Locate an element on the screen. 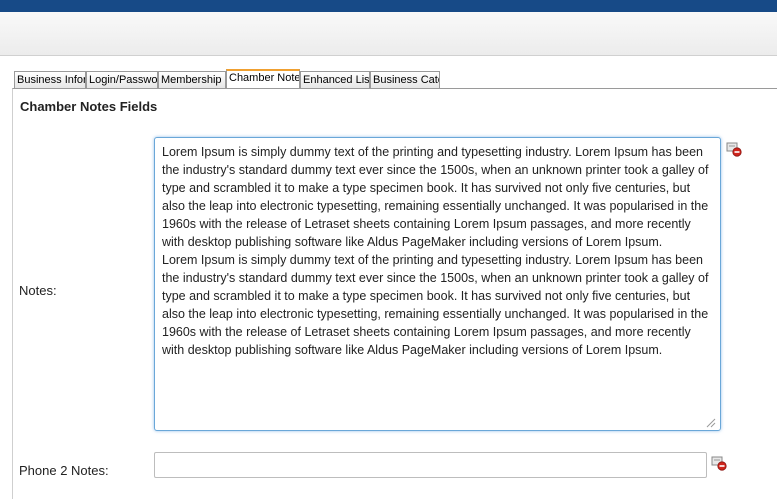 This screenshot has width=777, height=499. resize-grip-icon is located at coordinates (711, 423).